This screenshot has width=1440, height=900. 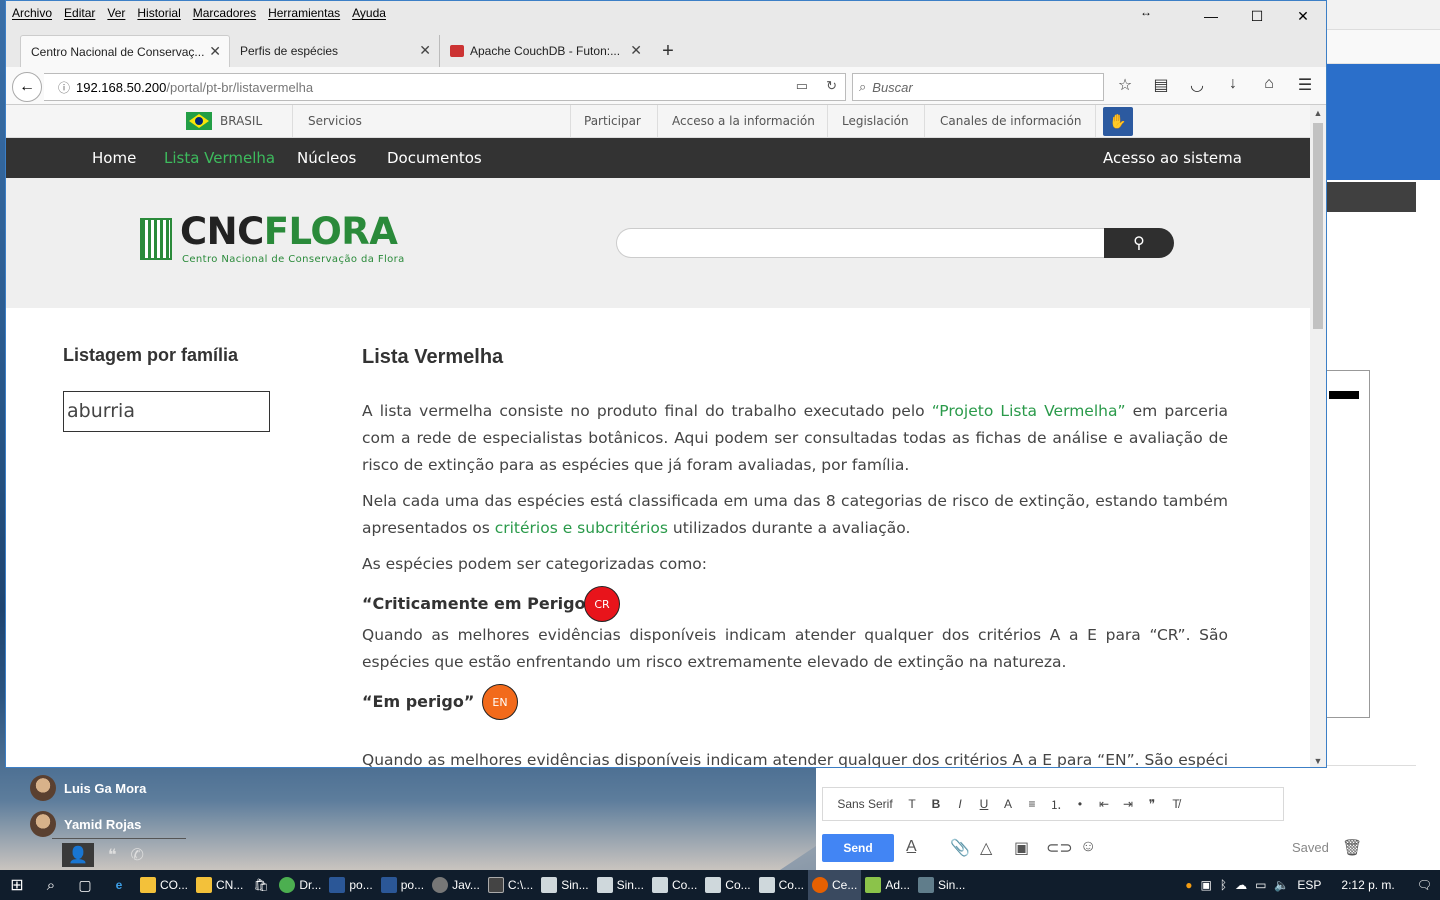 I want to click on clear-format-icon: T̸, so click(x=1176, y=804).